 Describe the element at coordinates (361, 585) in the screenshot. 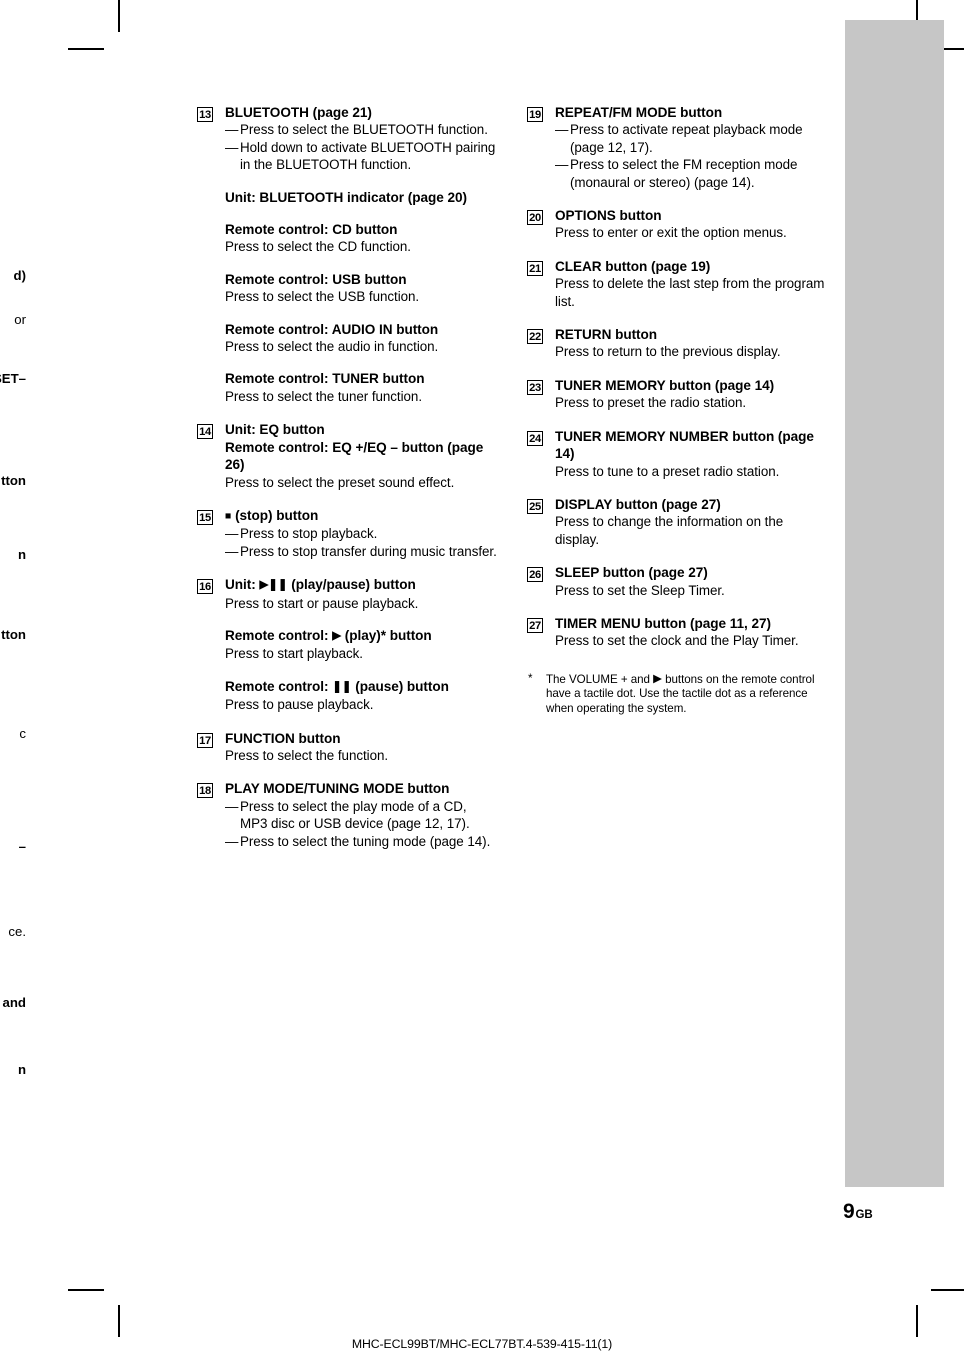

I see `entry-title: Unit: ▶❚❚ (play/pause) button` at that location.